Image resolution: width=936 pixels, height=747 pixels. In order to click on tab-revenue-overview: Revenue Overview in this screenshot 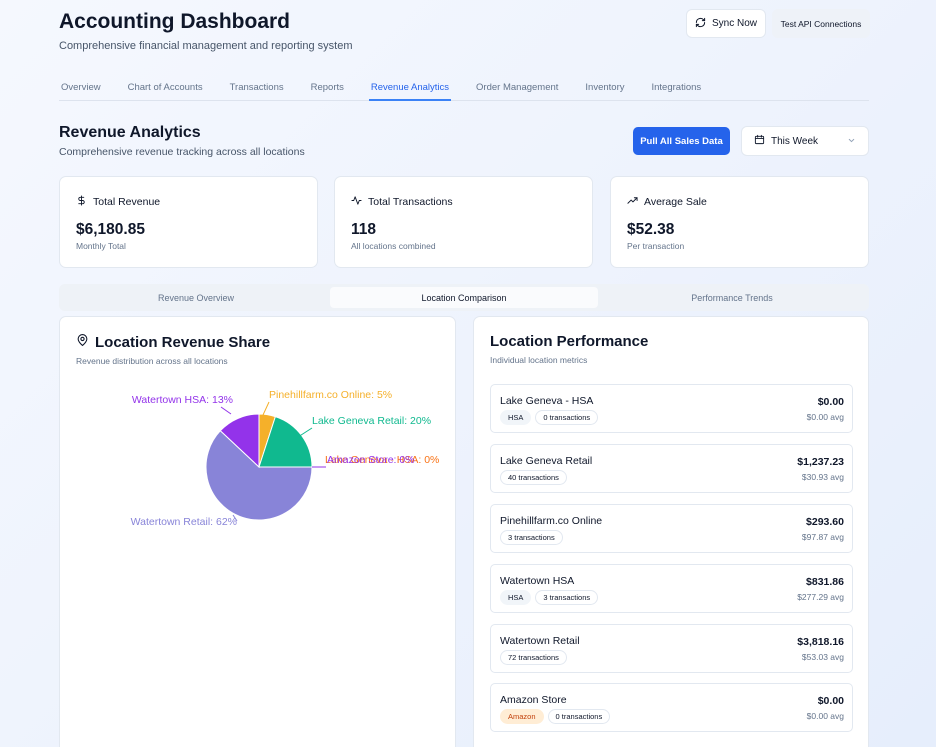, I will do `click(196, 297)`.